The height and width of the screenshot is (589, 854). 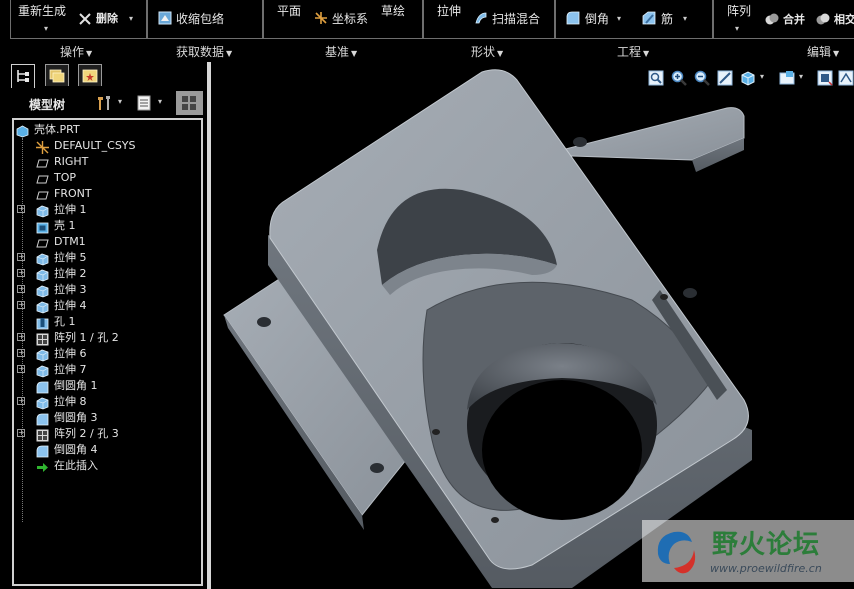 I want to click on group-label-engineering: 工程 ▼, so click(x=633, y=51).